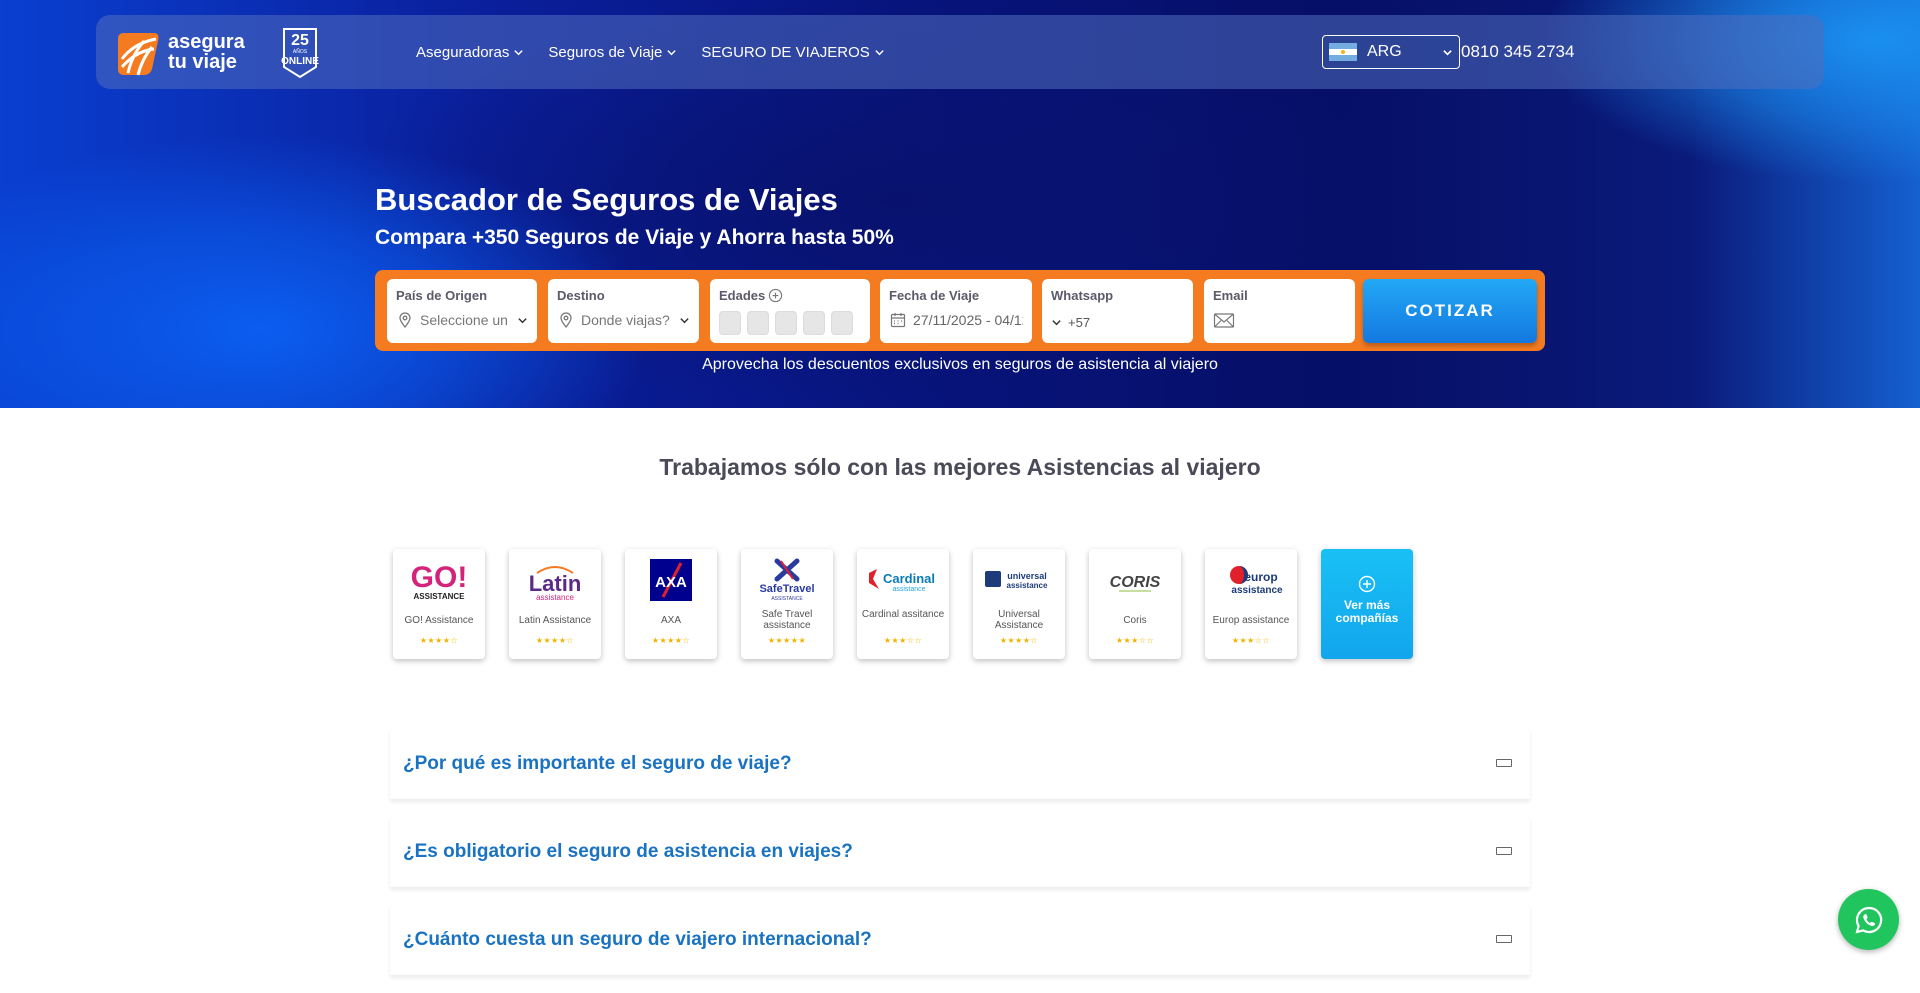 The height and width of the screenshot is (993, 1920). I want to click on email-label: Email, so click(1230, 295).